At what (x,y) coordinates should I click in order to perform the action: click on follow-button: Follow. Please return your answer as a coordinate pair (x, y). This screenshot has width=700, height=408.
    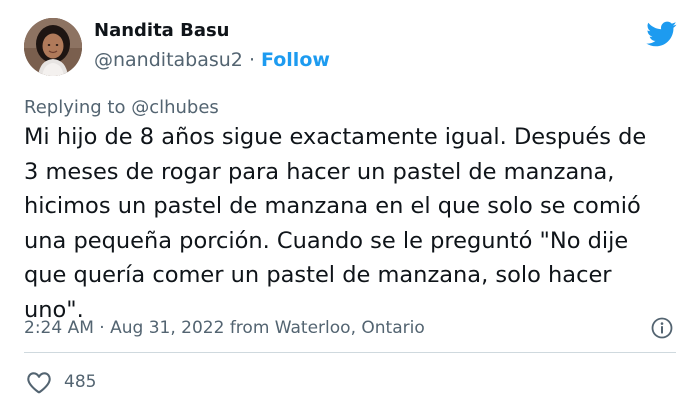
    Looking at the image, I should click on (295, 60).